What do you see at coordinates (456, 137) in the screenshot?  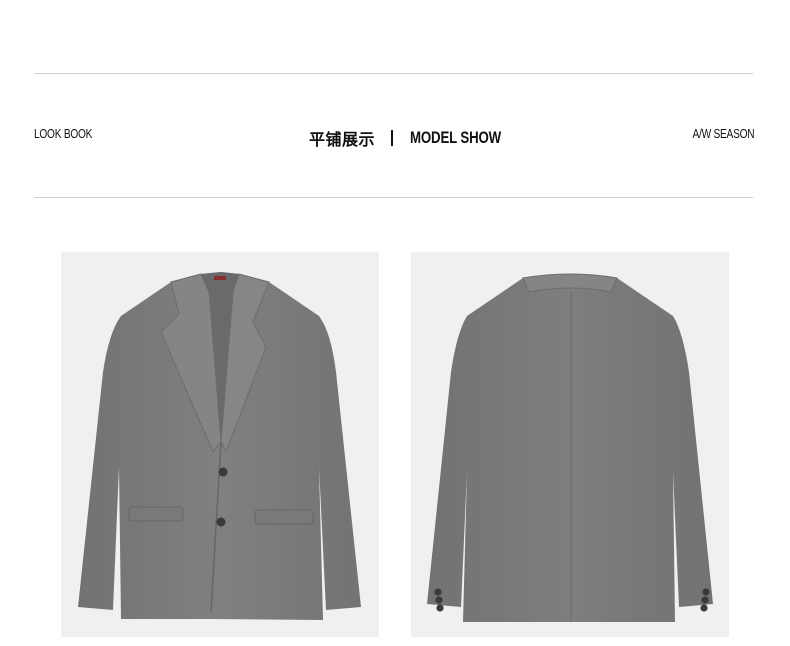 I see `section-title-en: MODEL SHOW` at bounding box center [456, 137].